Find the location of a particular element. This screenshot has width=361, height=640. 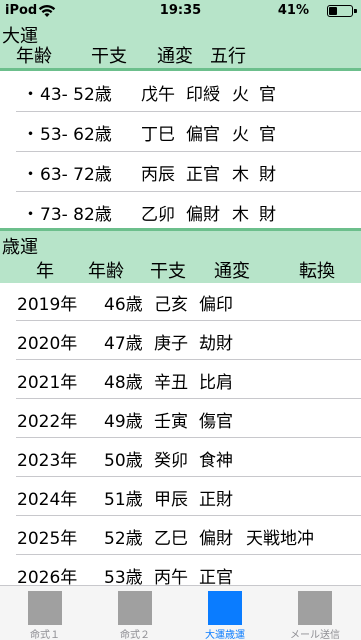

daiun-age: 53- 62歳 is located at coordinates (76, 135).